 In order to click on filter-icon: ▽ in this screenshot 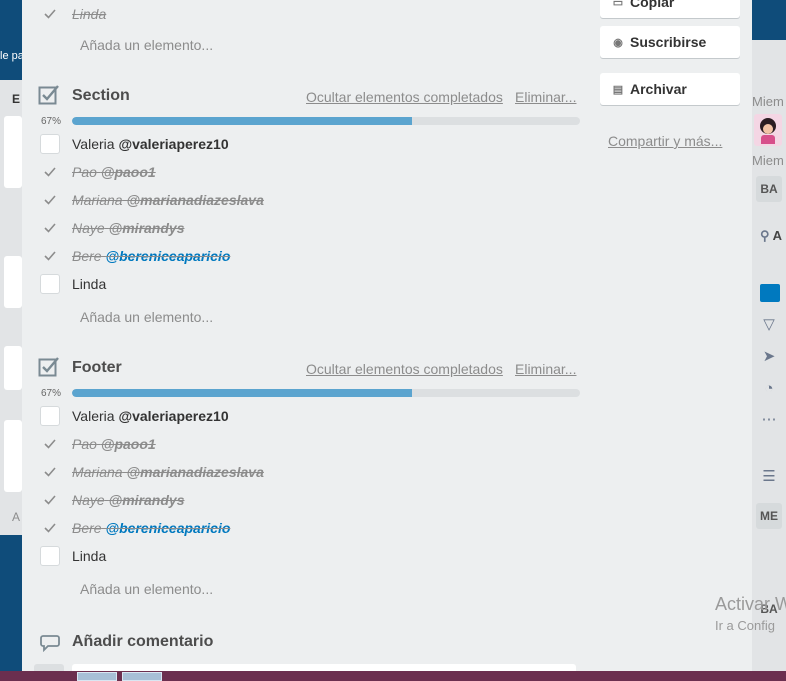, I will do `click(769, 325)`.